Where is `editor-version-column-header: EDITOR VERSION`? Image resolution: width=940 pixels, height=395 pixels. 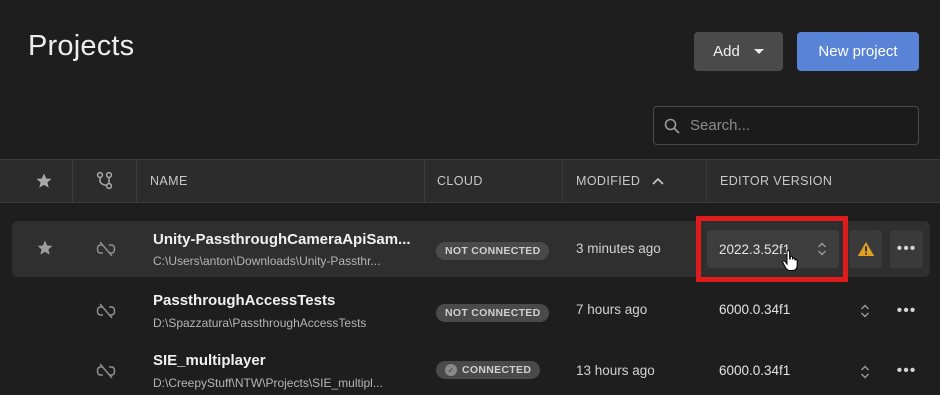 editor-version-column-header: EDITOR VERSION is located at coordinates (776, 181).